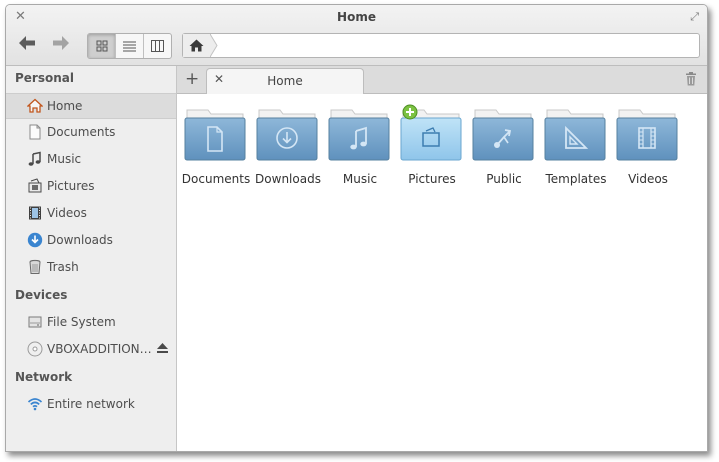 The width and height of the screenshot is (719, 462). I want to click on sidebar-item-documents: Documents, so click(91, 132).